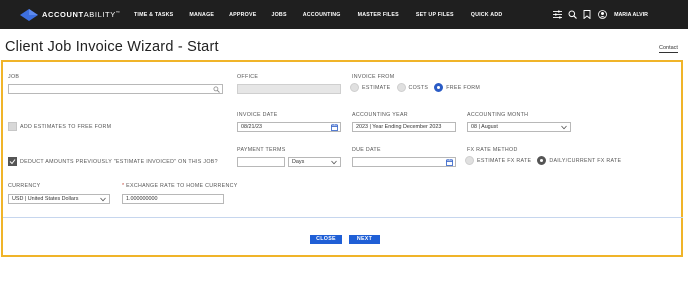 The height and width of the screenshot is (300, 688). Describe the element at coordinates (248, 77) in the screenshot. I see `office-label: OFFICE` at that location.